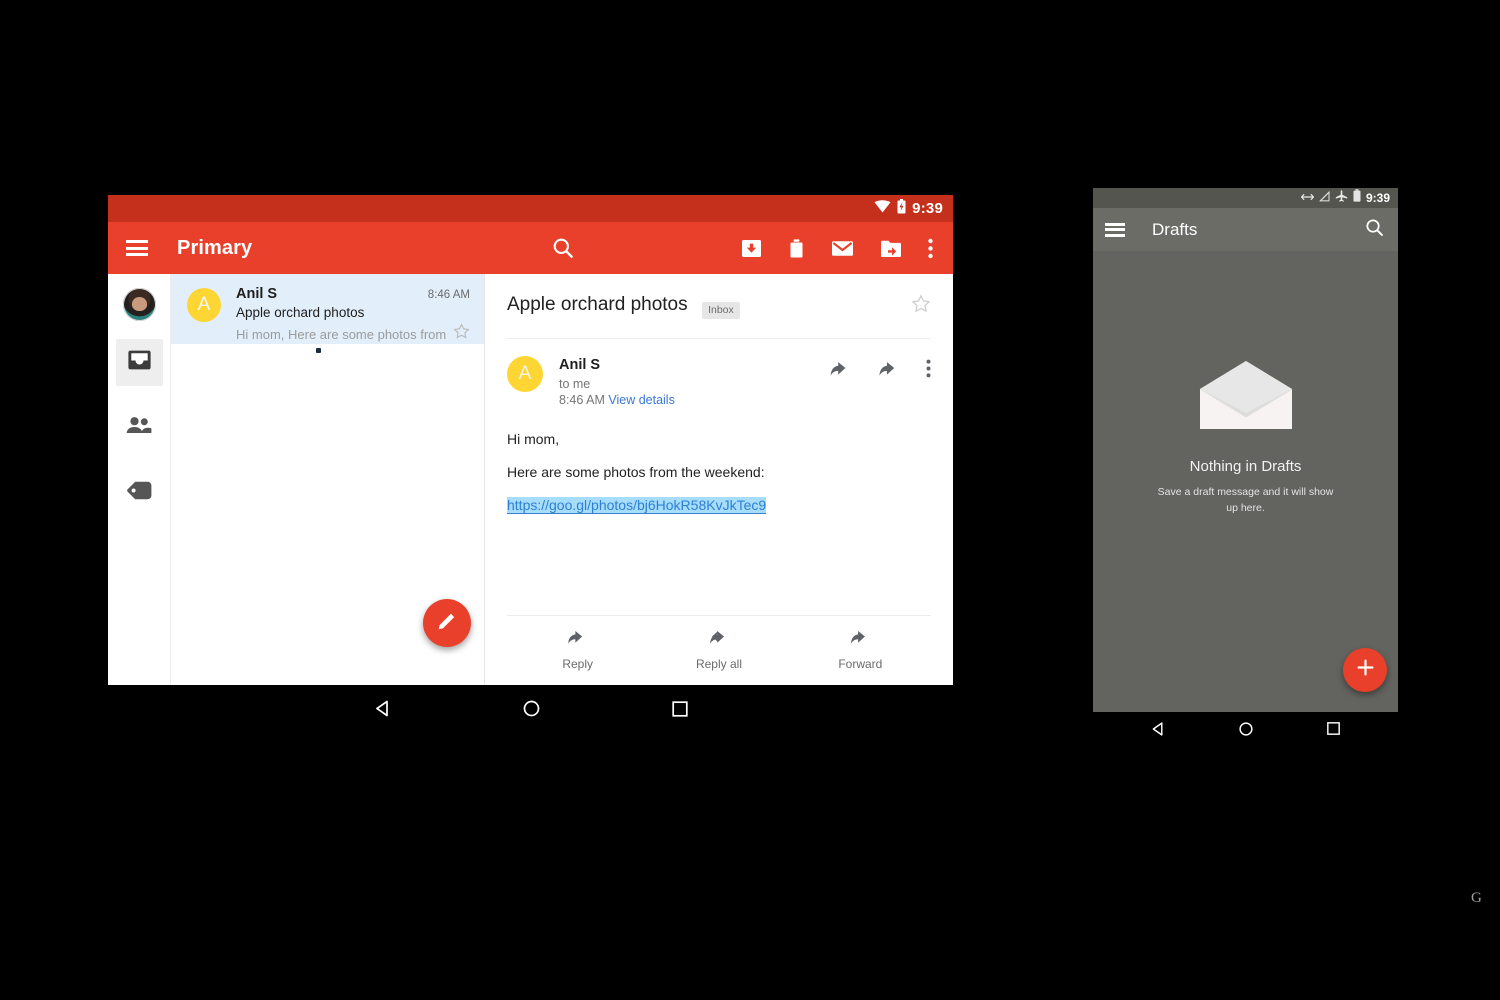 The height and width of the screenshot is (1000, 1500). What do you see at coordinates (257, 294) in the screenshot?
I see `email-sender: Anil S` at bounding box center [257, 294].